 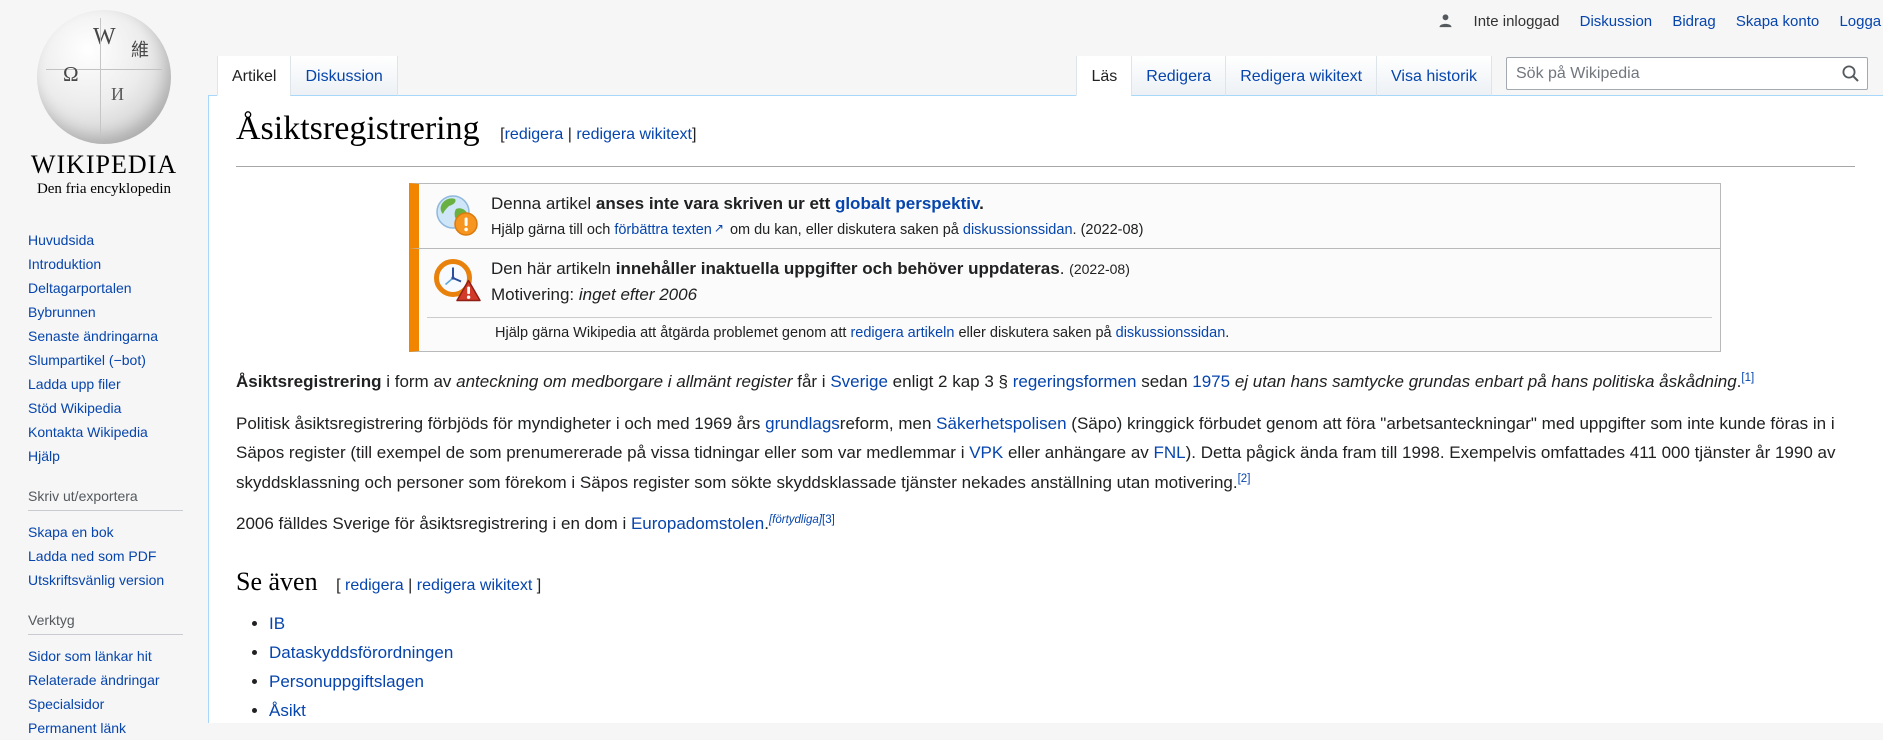 What do you see at coordinates (1075, 381) in the screenshot?
I see `inline-link: regeringsformen` at bounding box center [1075, 381].